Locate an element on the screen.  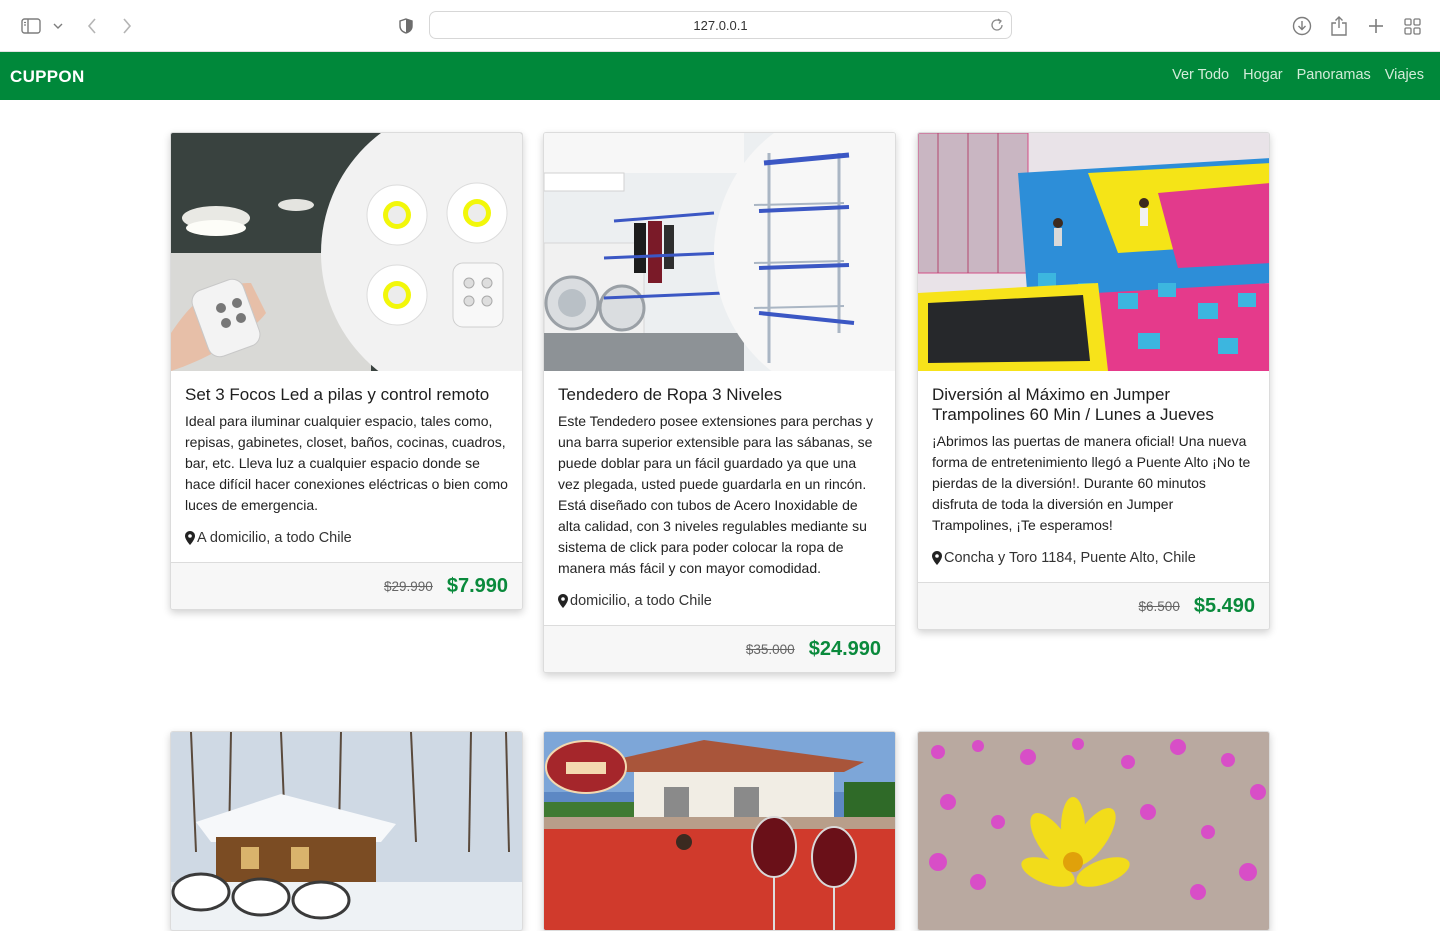
old-price: $29.990 is located at coordinates (408, 586).